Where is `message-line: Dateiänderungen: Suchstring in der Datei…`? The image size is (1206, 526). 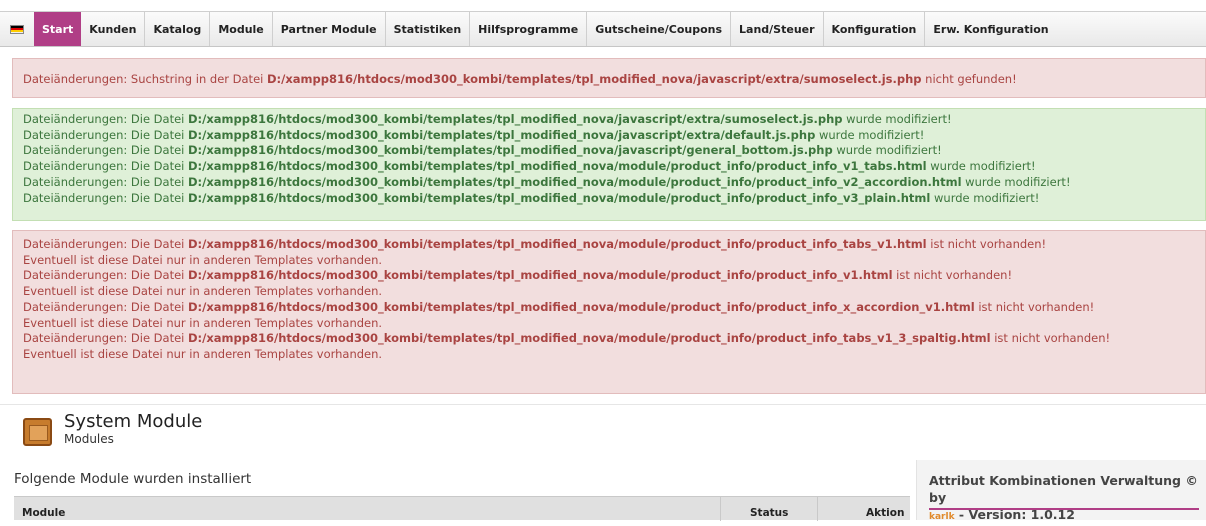
message-line: Dateiänderungen: Suchstring in der Datei… is located at coordinates (614, 80).